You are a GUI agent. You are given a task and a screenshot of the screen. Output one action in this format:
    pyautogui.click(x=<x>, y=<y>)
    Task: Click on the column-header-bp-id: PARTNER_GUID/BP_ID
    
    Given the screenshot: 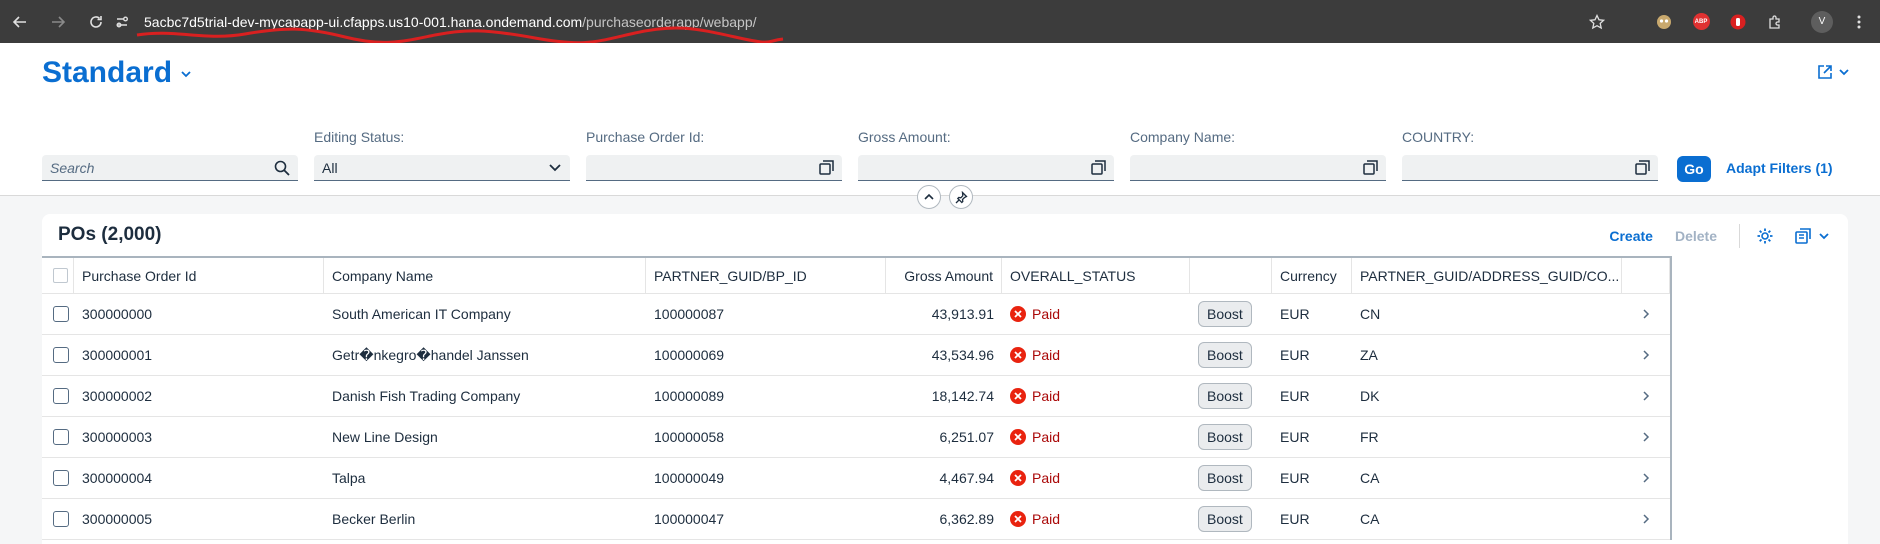 What is the action you would take?
    pyautogui.click(x=766, y=275)
    